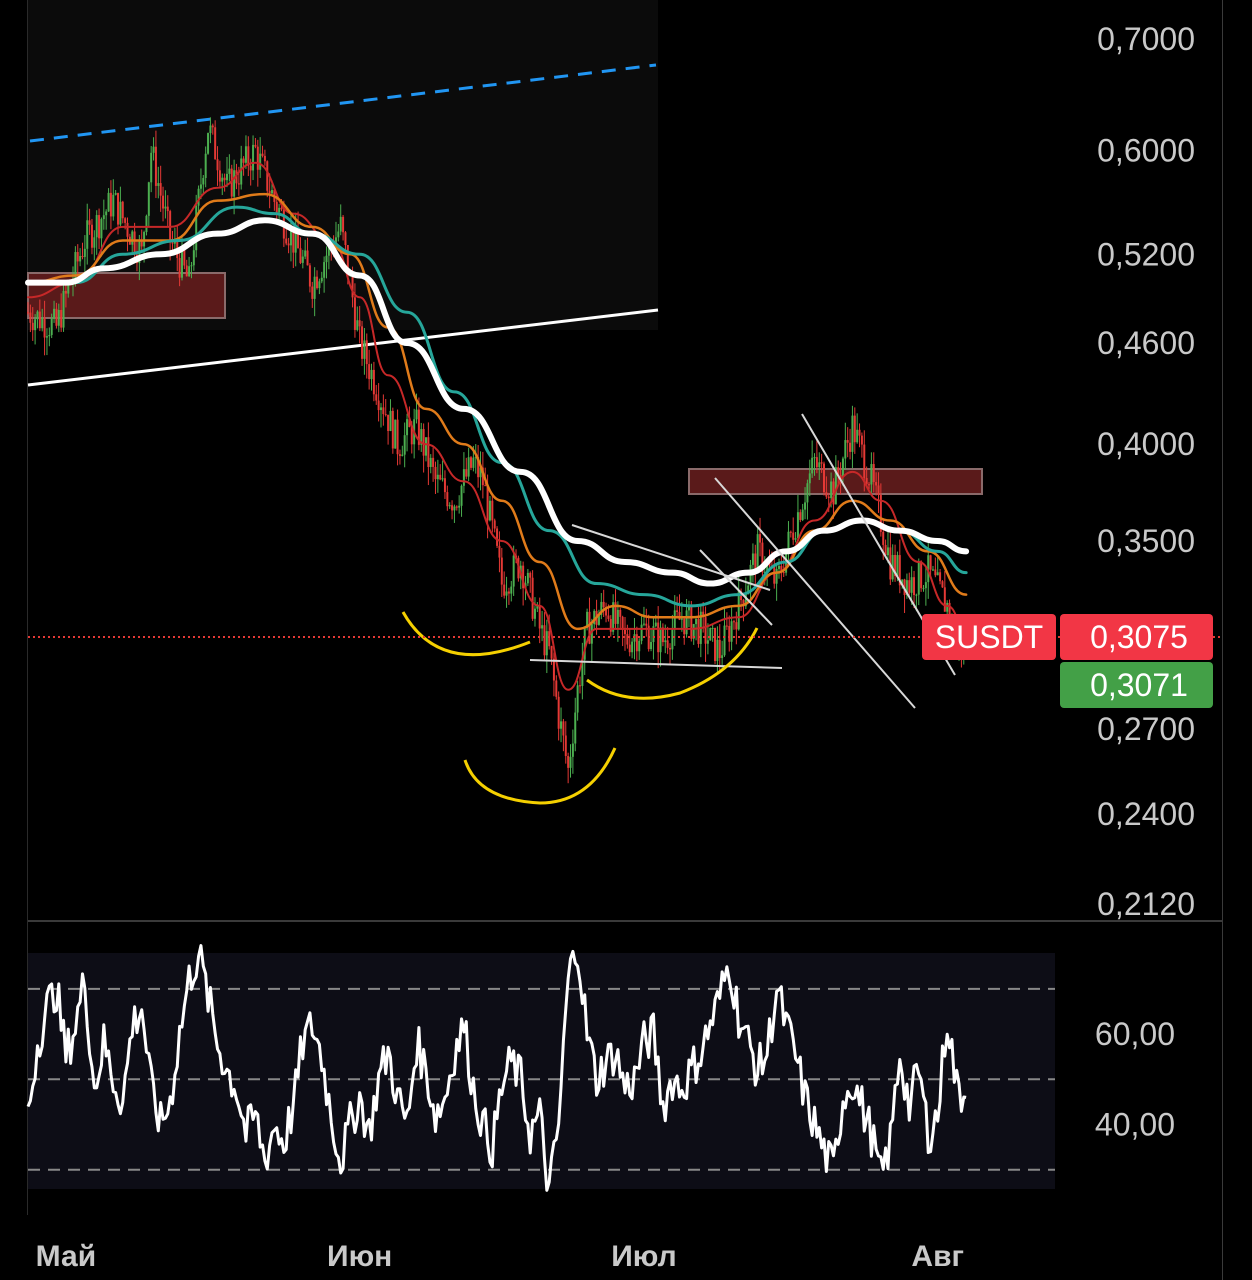  Describe the element at coordinates (1146, 151) in the screenshot. I see `price-tick-label: 0,6000` at that location.